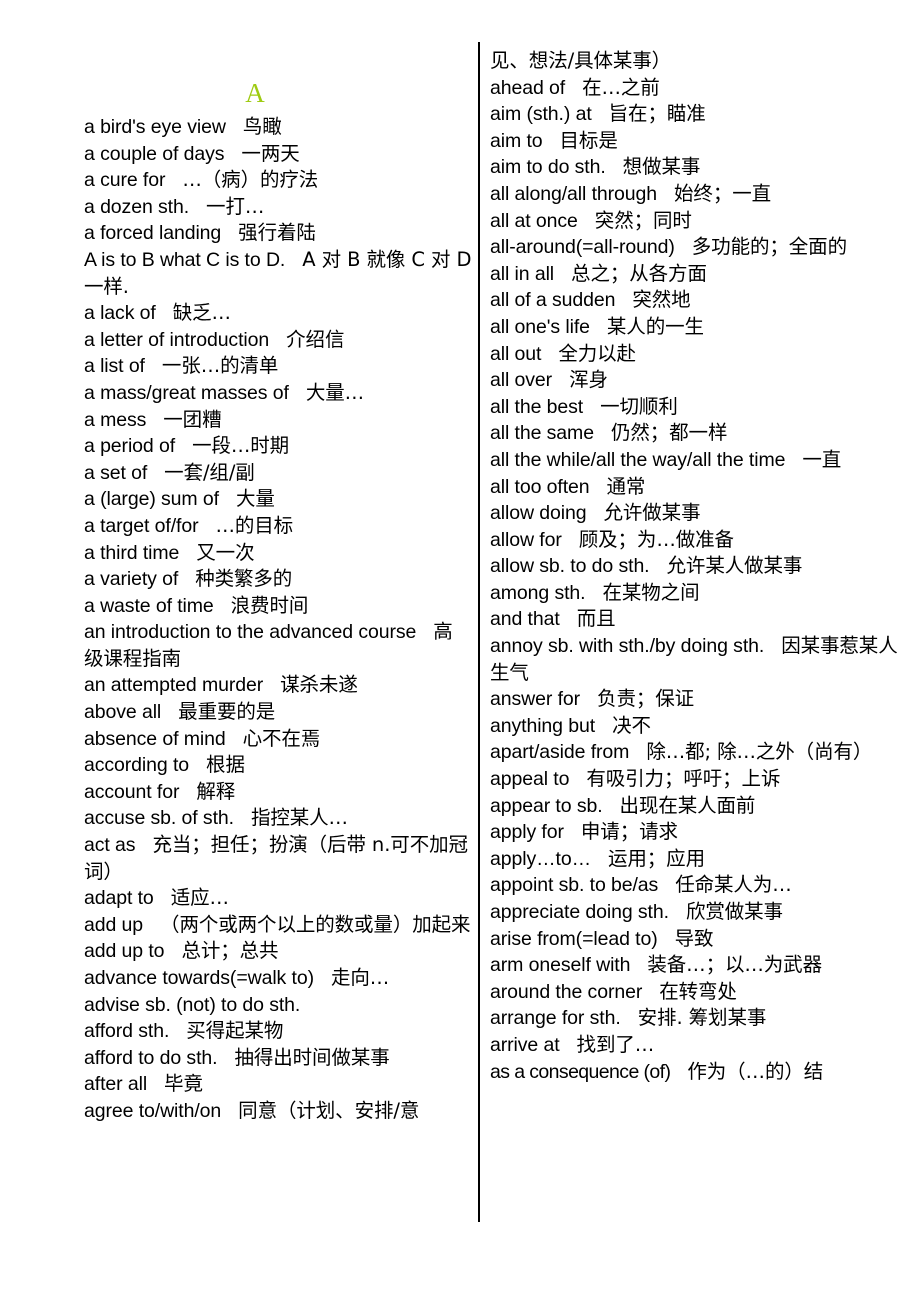 The height and width of the screenshot is (1302, 920). I want to click on glossary-entry: a third time 又一次, so click(278, 553).